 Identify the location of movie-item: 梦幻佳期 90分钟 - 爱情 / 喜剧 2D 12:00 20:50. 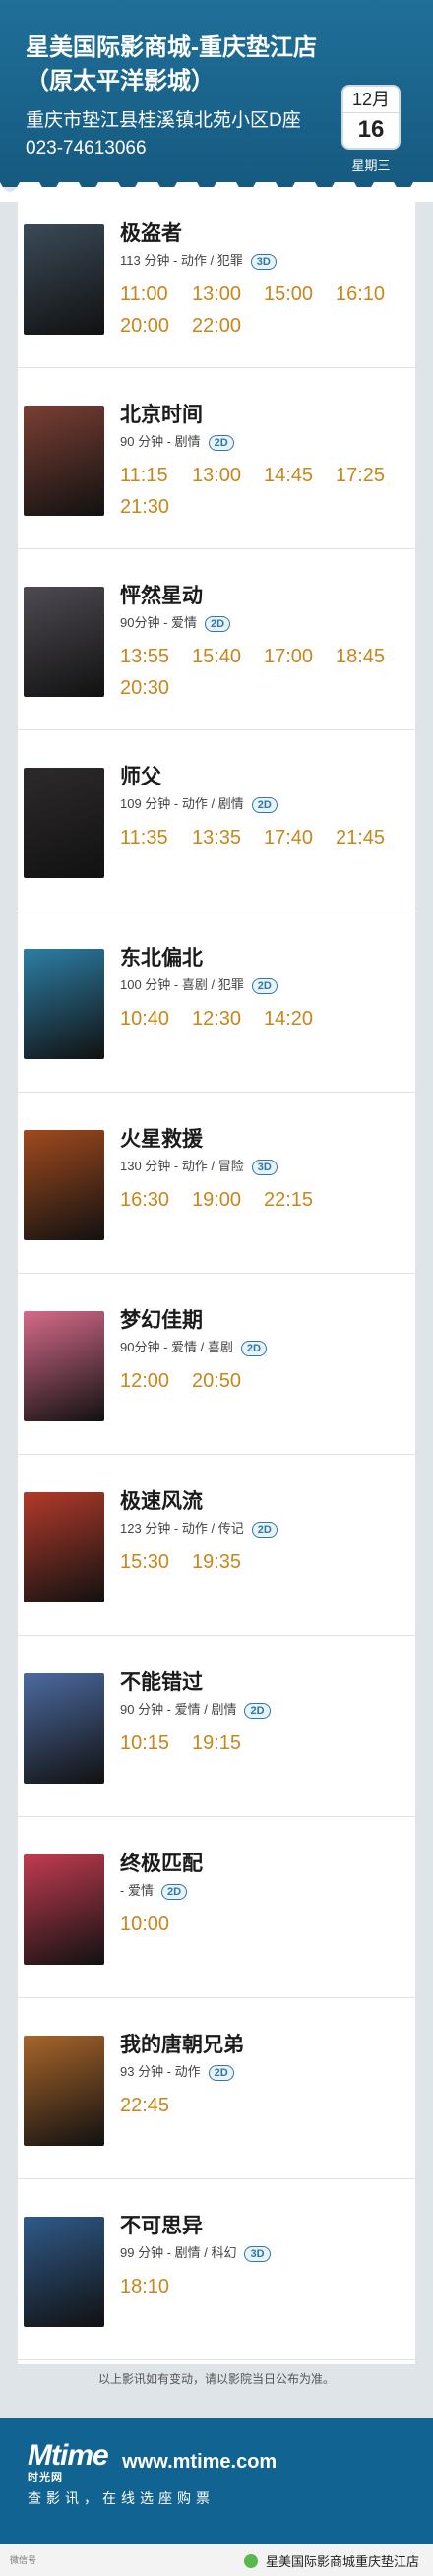
(217, 1364).